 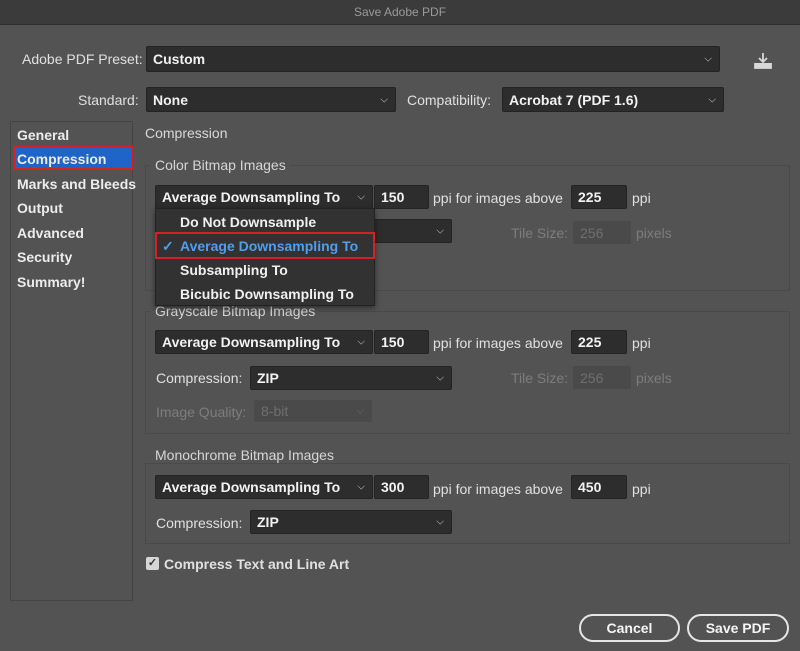 I want to click on sidebar-item-summary: Summary!, so click(x=74, y=282).